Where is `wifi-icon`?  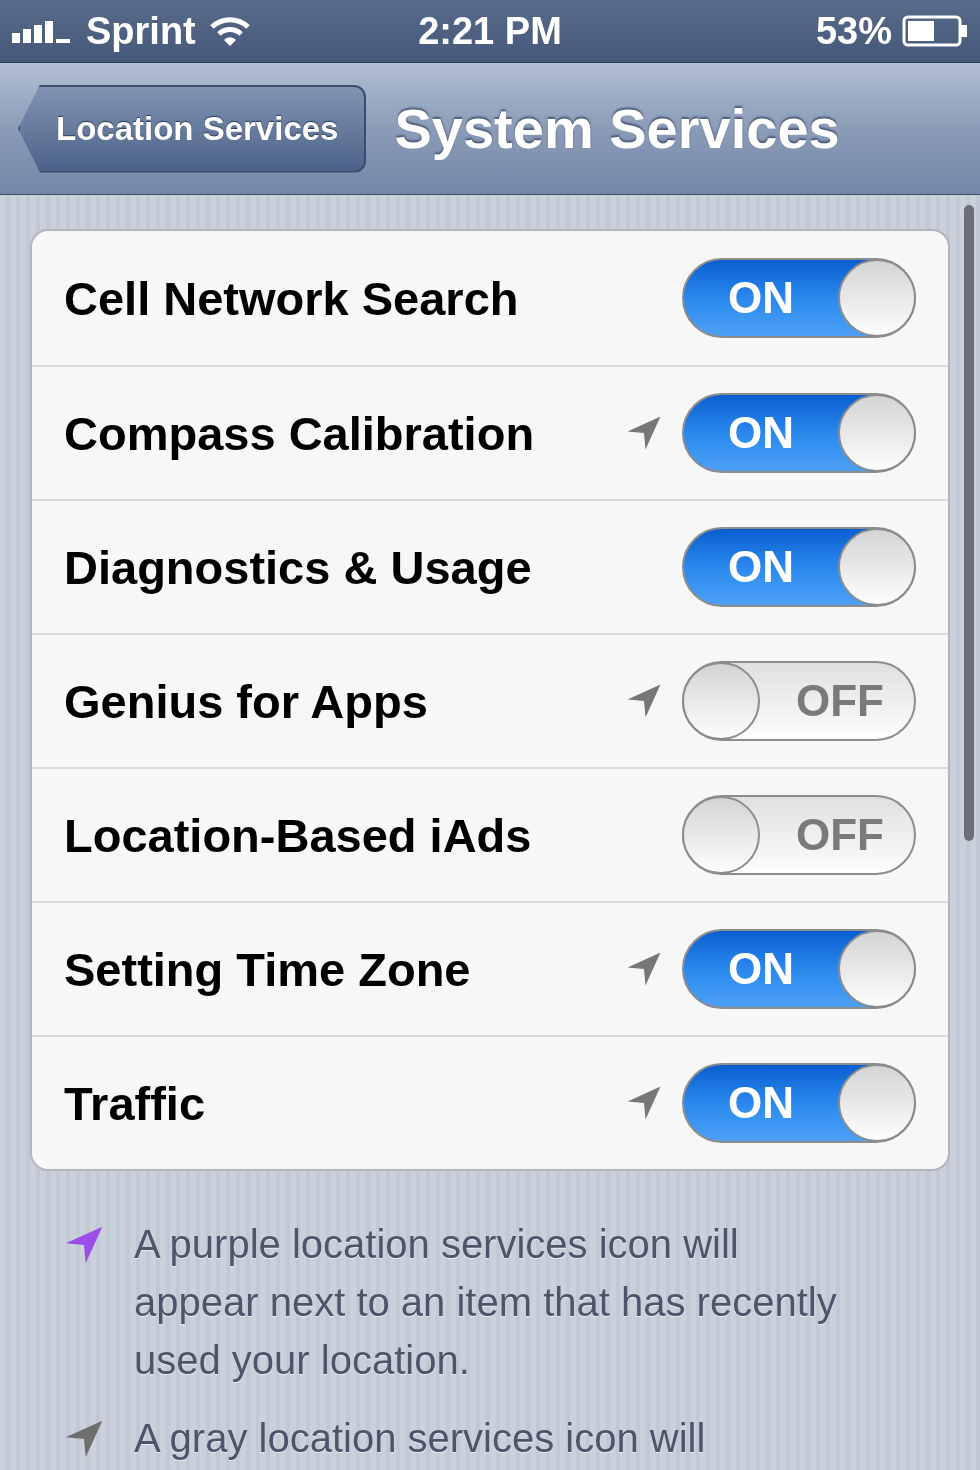 wifi-icon is located at coordinates (229, 31).